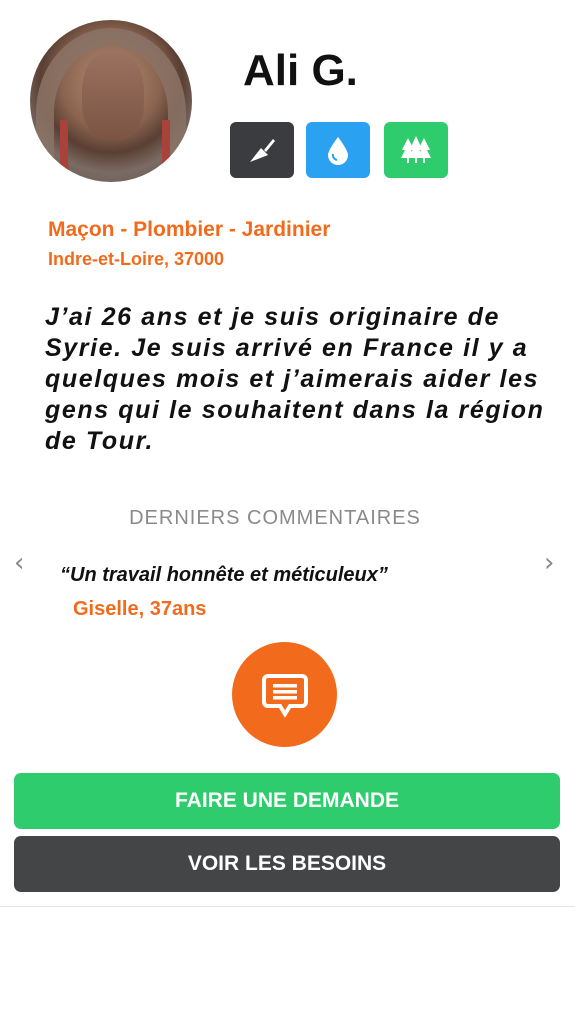  Describe the element at coordinates (19, 563) in the screenshot. I see `chevron-left-icon: ‹` at that location.